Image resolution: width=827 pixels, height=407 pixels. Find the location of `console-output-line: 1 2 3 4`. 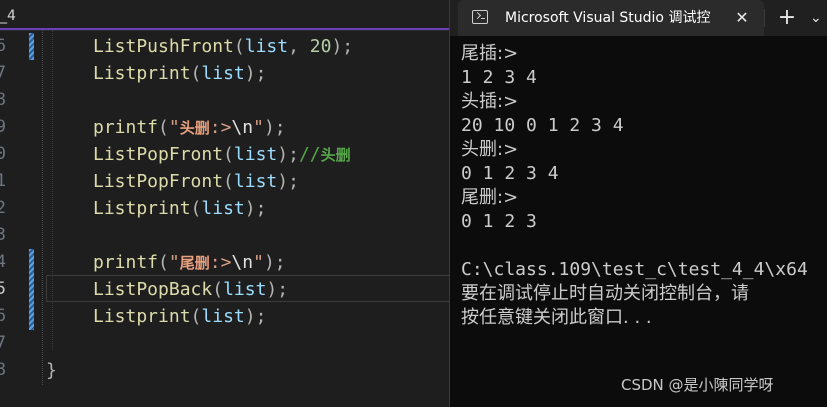

console-output-line: 1 2 3 4 is located at coordinates (499, 77).